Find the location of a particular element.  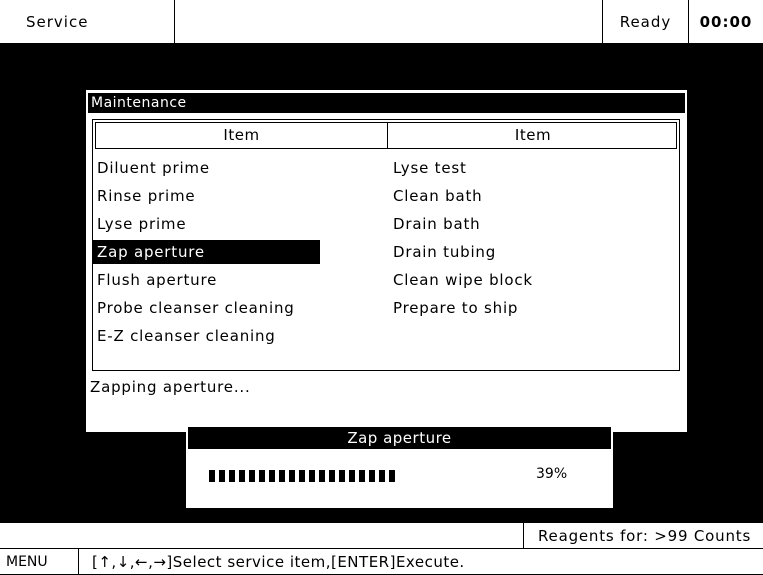

progress-title: Zap aperture is located at coordinates (399, 438).